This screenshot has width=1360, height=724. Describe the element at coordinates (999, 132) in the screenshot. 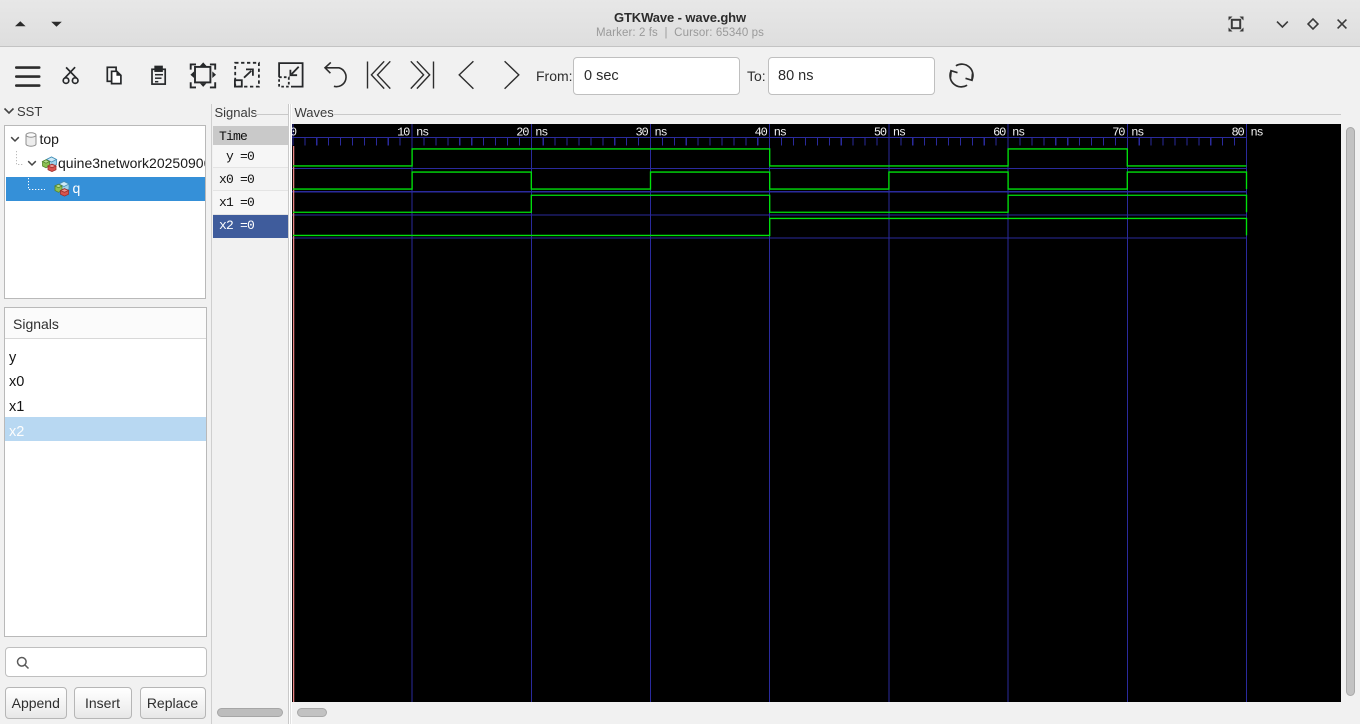

I see `svg-text: 60` at that location.